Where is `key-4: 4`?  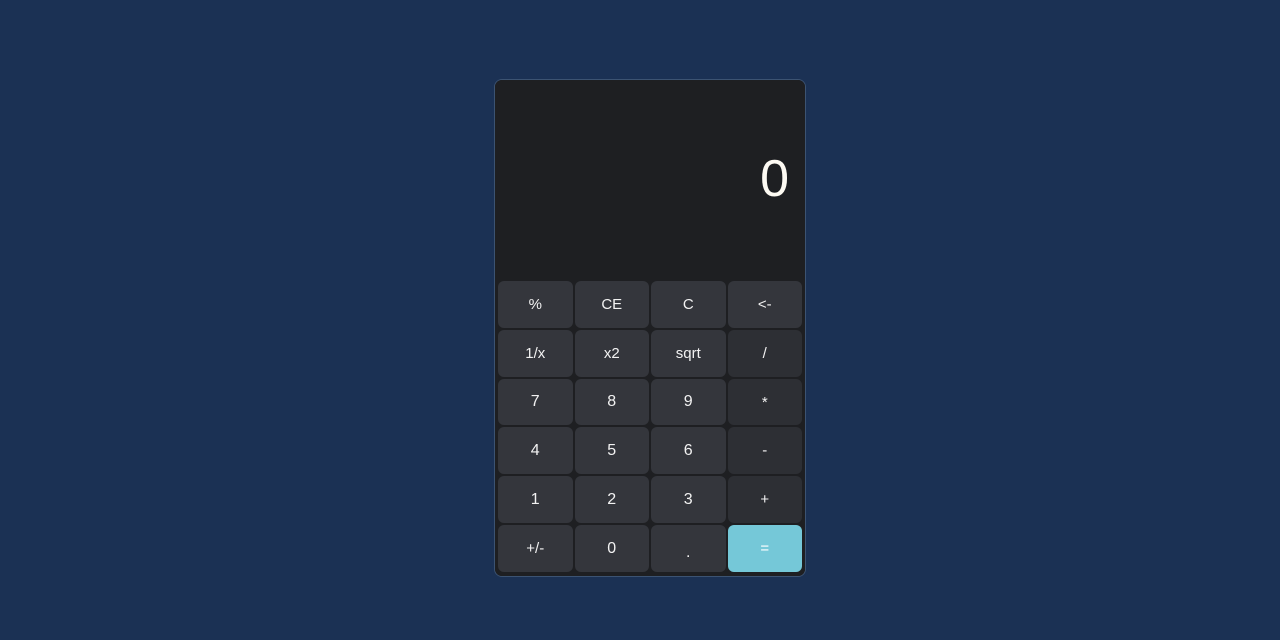
key-4: 4 is located at coordinates (535, 451).